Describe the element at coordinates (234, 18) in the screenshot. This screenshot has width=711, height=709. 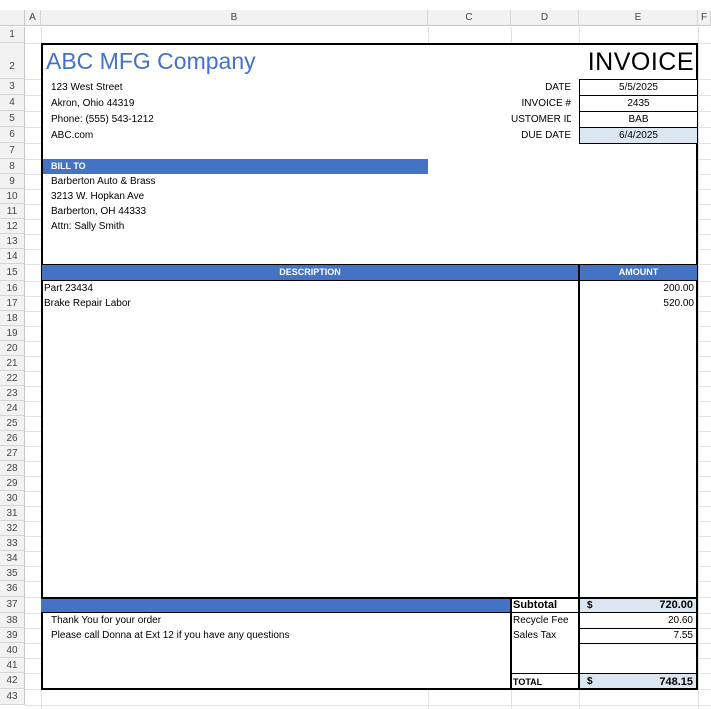
I see `column-header-b: B` at that location.